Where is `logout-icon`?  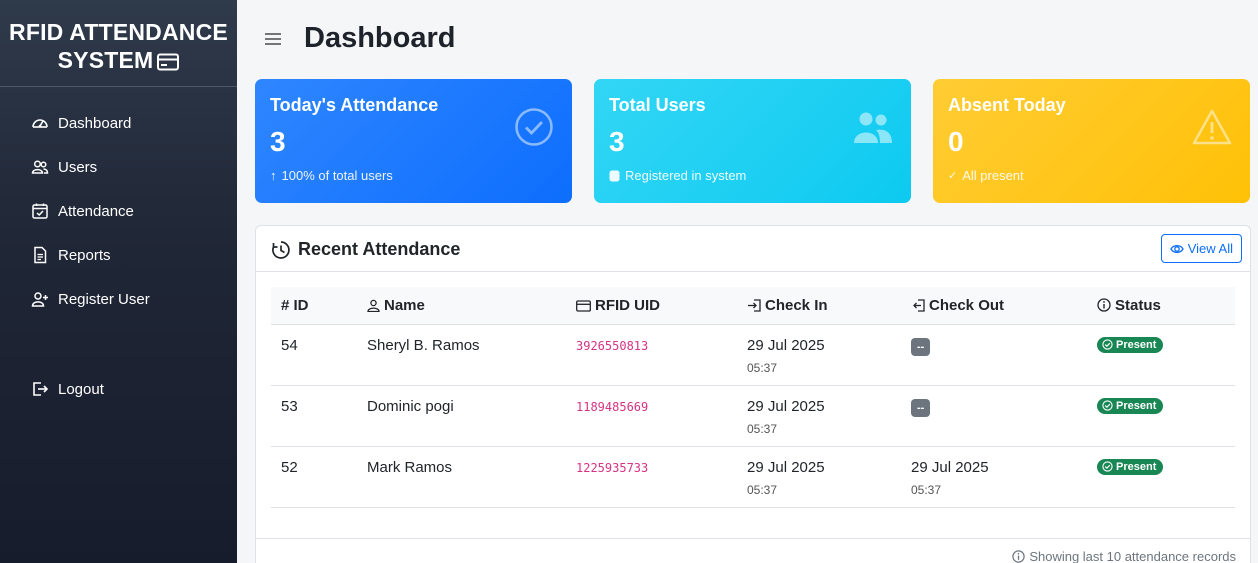 logout-icon is located at coordinates (41, 389).